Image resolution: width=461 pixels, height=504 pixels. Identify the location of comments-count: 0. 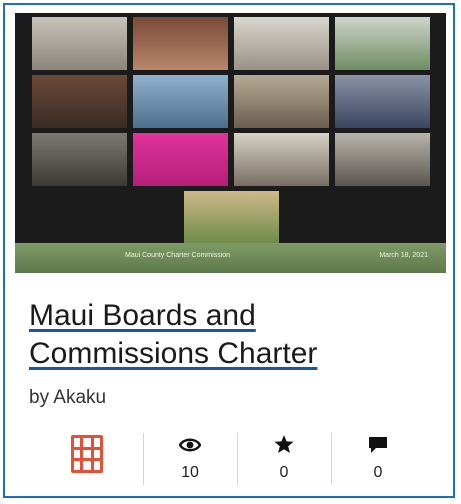
(378, 472).